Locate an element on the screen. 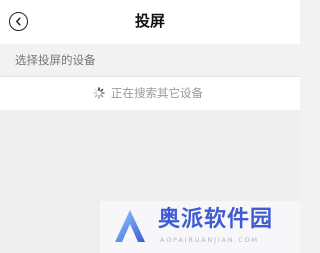 Image resolution: width=320 pixels, height=253 pixels. device-list-label: 选择投屏的设备 is located at coordinates (55, 60).